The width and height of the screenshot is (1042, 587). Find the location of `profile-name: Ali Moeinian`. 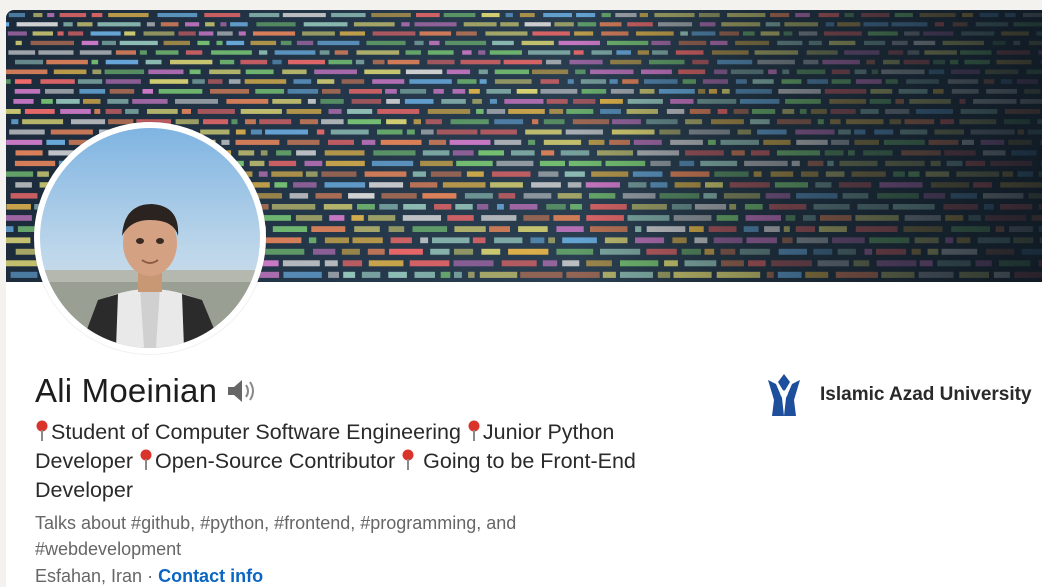

profile-name: Ali Moeinian is located at coordinates (126, 390).